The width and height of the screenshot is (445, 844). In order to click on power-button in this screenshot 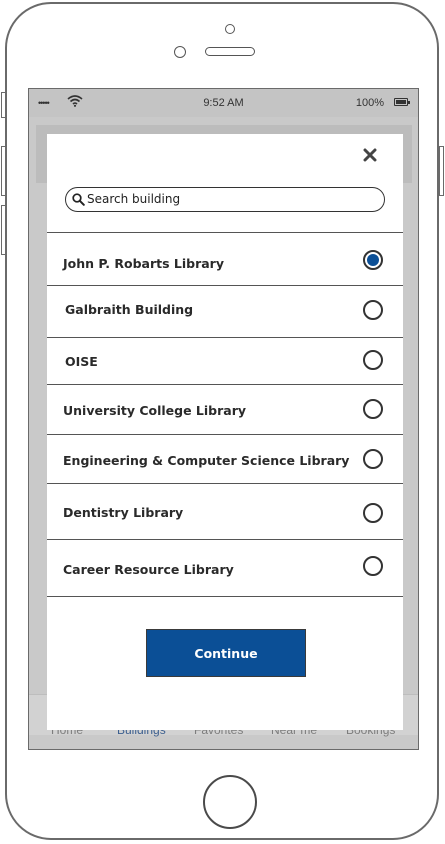, I will do `click(441, 171)`.